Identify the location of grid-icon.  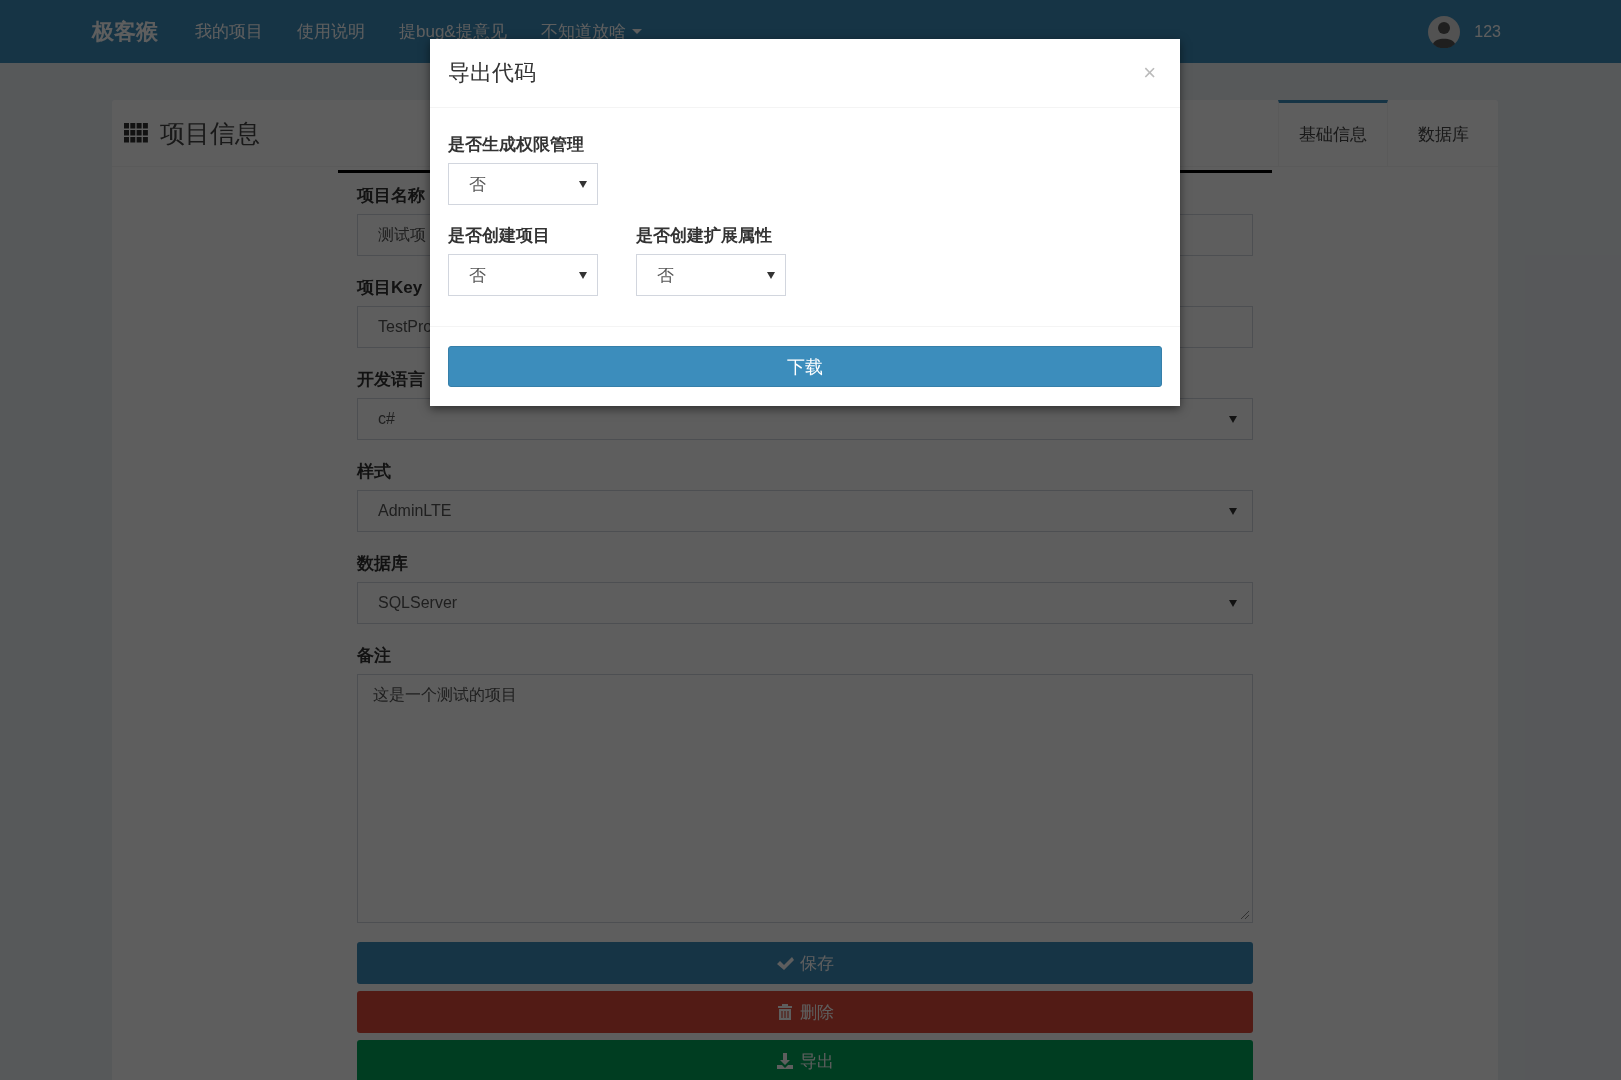
(136, 133).